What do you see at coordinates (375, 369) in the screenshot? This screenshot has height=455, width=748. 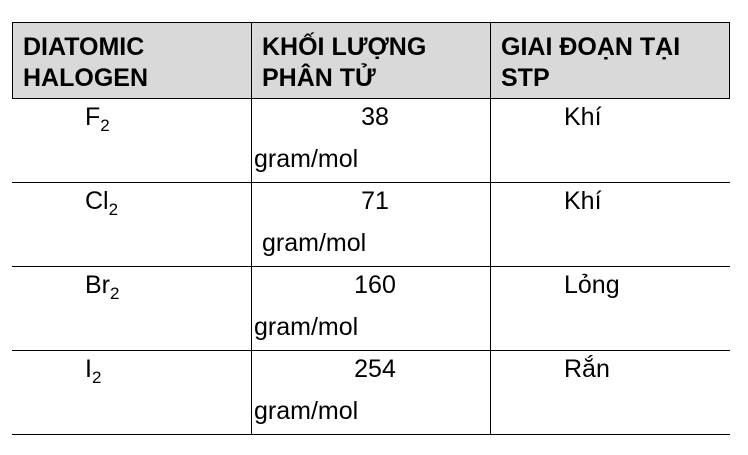 I see `mass-value: 254` at bounding box center [375, 369].